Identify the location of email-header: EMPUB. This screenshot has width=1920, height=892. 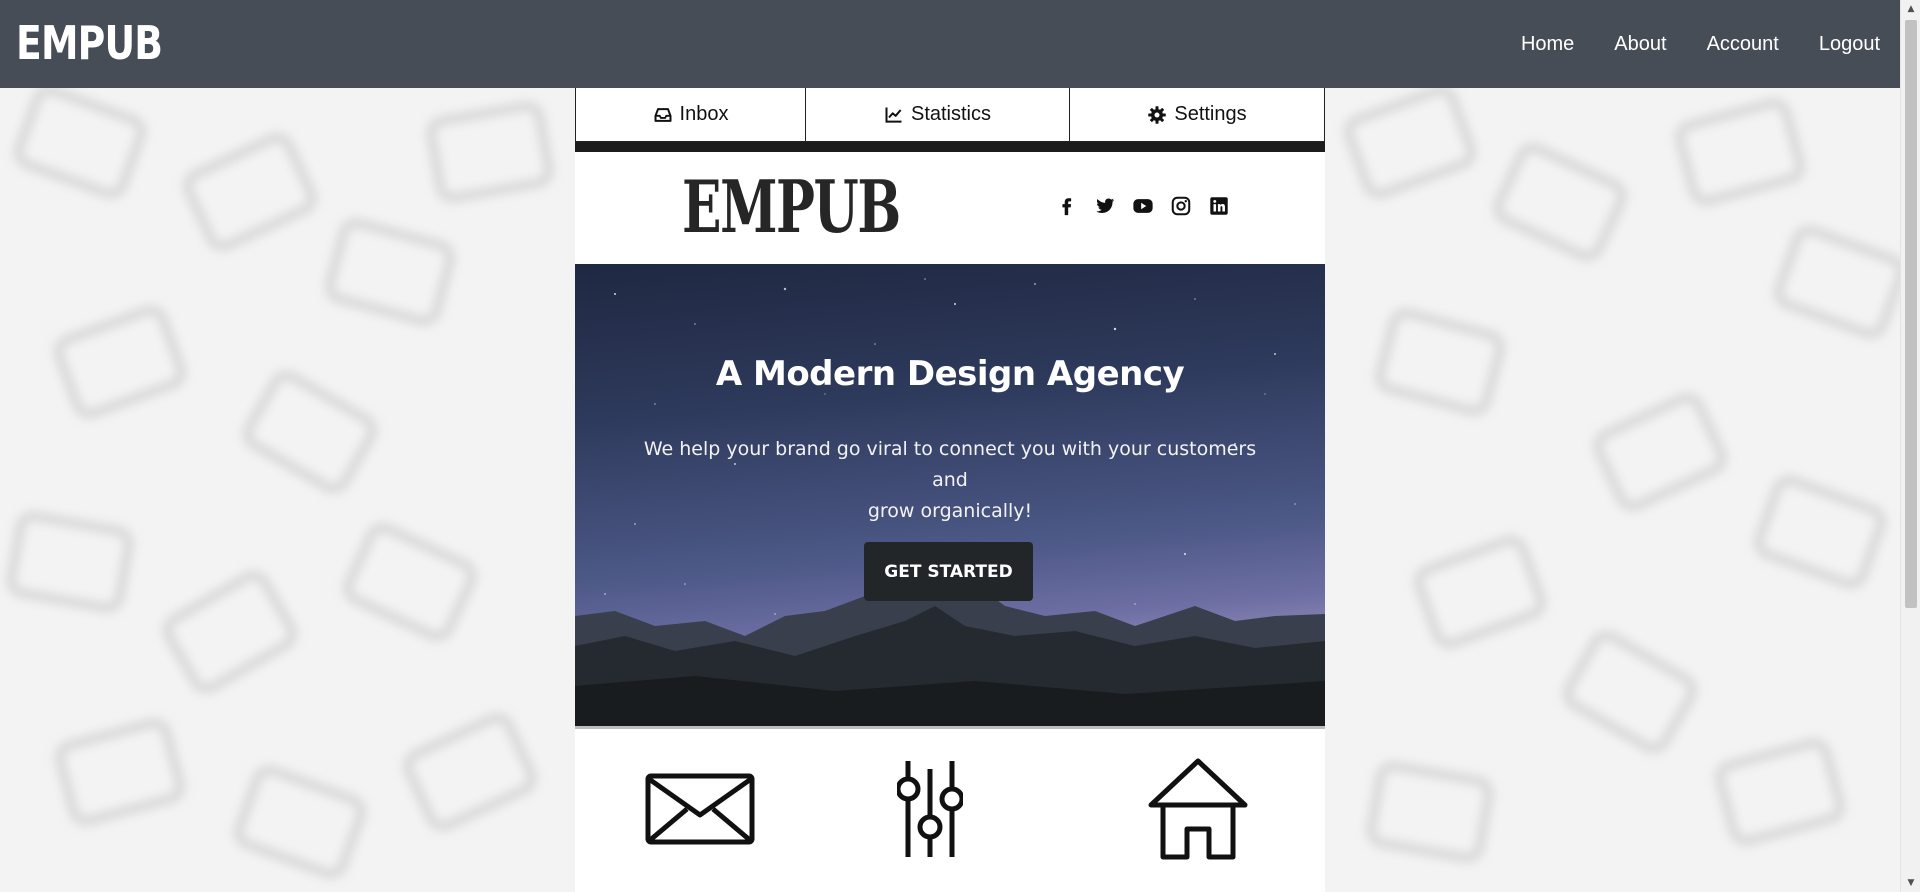
(950, 208).